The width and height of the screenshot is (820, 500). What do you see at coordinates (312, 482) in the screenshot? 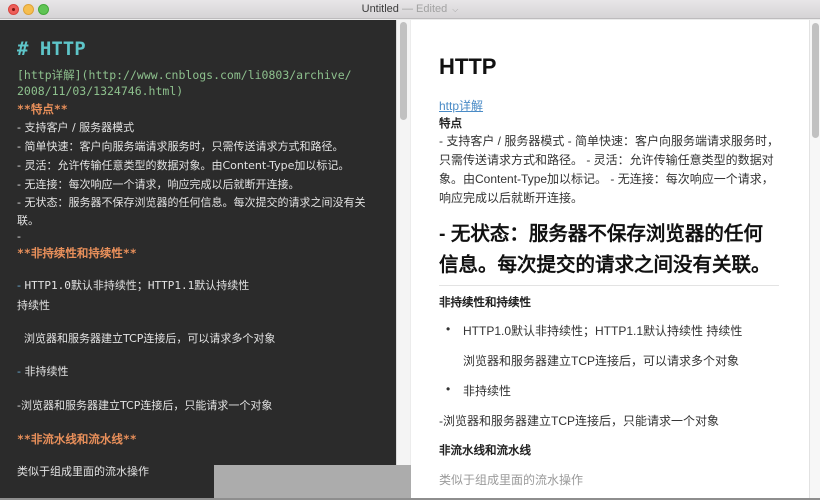
I see `occluding-overlay` at bounding box center [312, 482].